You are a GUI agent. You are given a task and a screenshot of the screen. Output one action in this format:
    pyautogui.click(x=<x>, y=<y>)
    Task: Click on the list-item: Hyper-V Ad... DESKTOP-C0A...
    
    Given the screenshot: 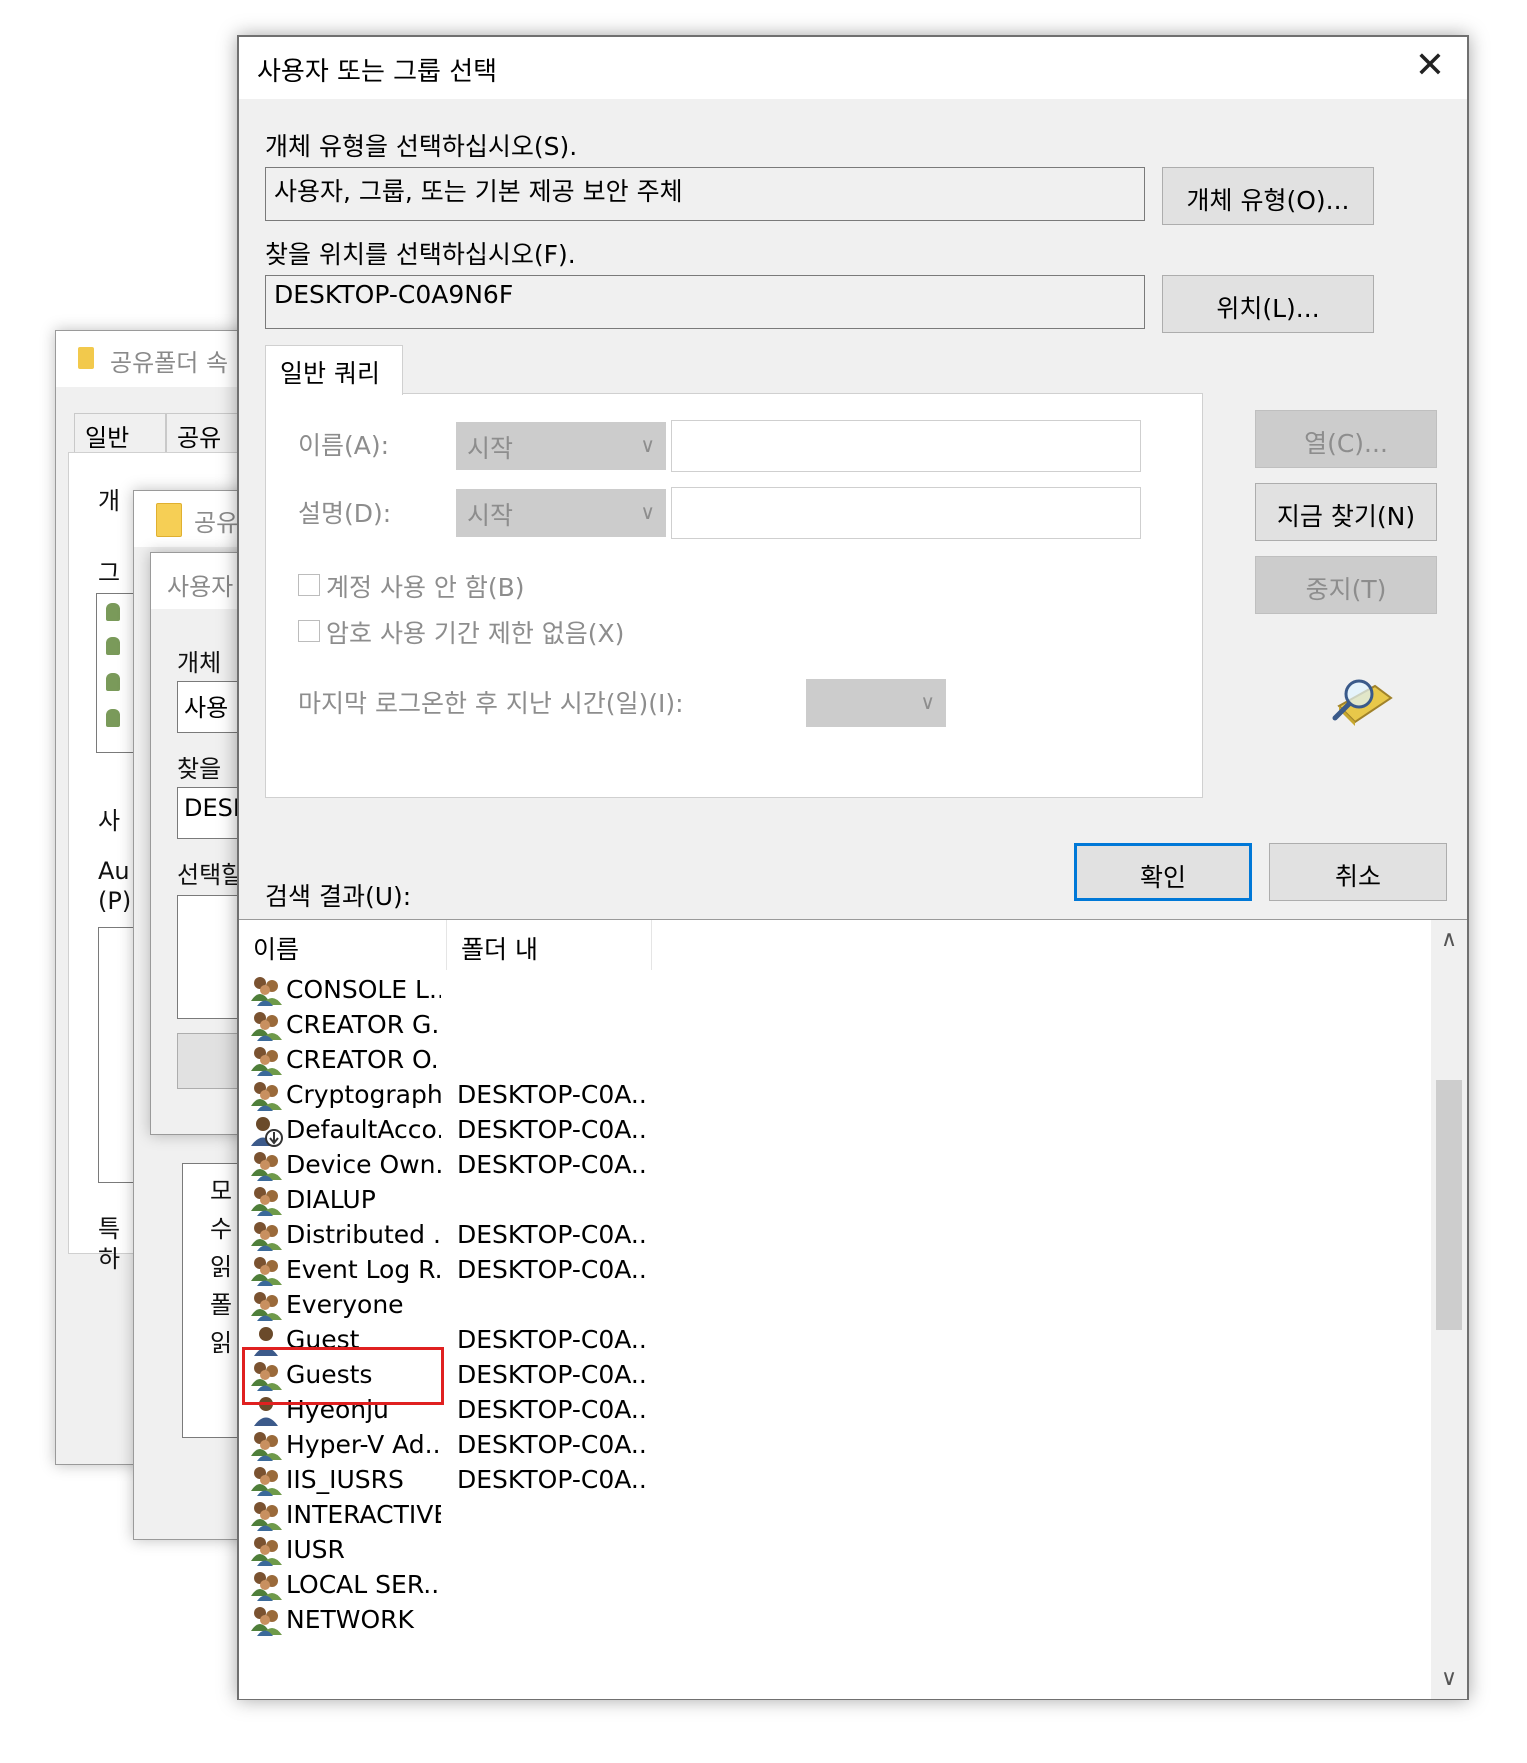 What is the action you would take?
    pyautogui.click(x=449, y=1446)
    